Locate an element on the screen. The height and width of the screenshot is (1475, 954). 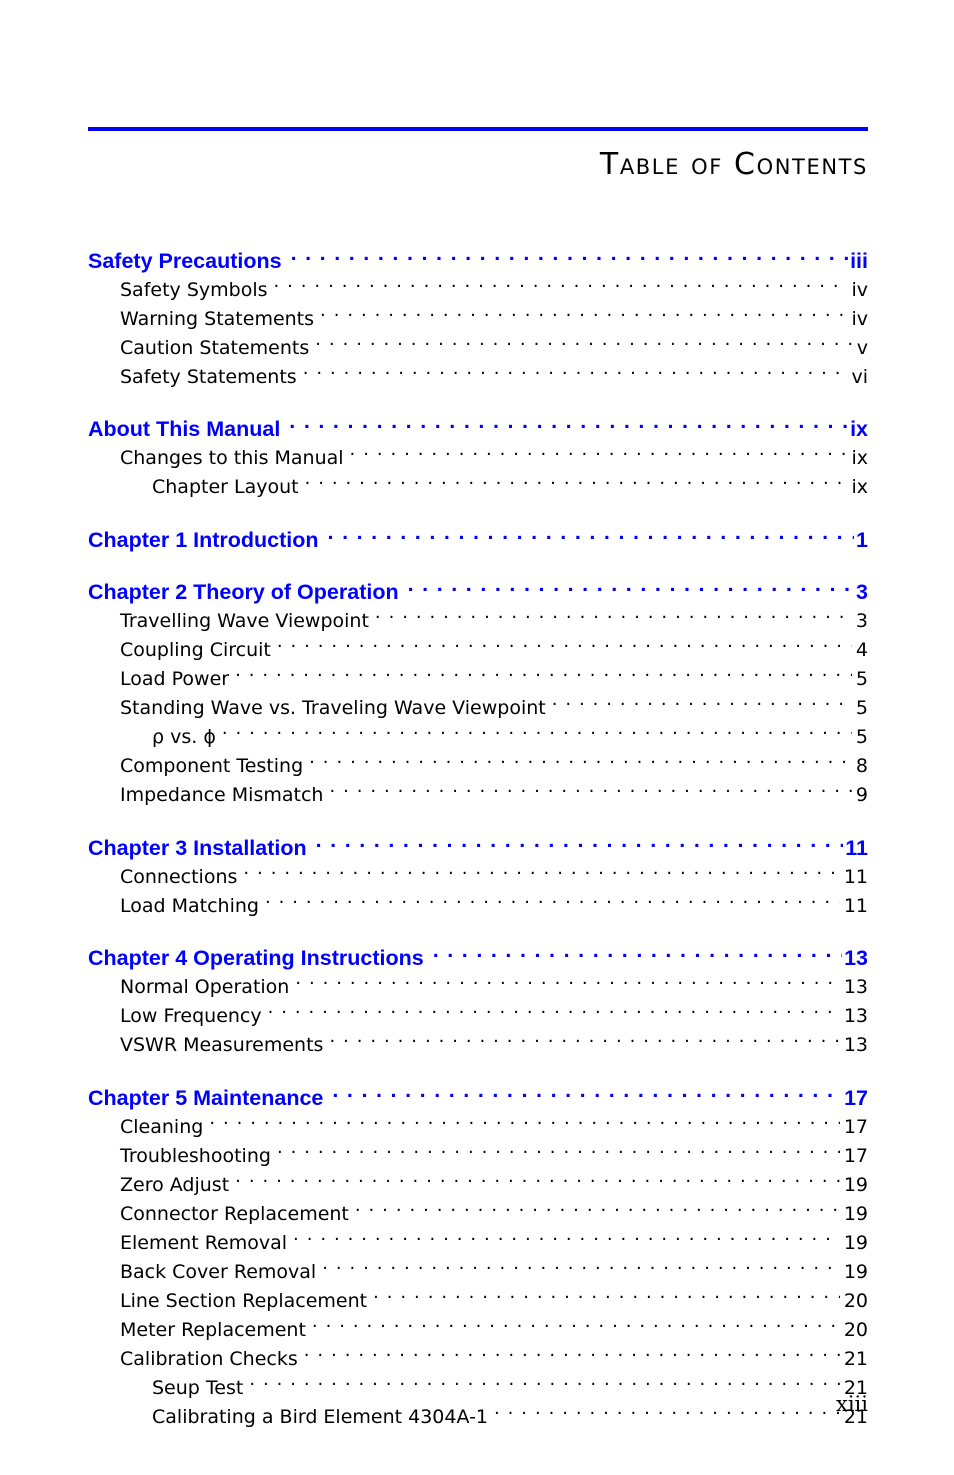
toc-entry-row: Component Testing 8 is located at coordinates (494, 766).